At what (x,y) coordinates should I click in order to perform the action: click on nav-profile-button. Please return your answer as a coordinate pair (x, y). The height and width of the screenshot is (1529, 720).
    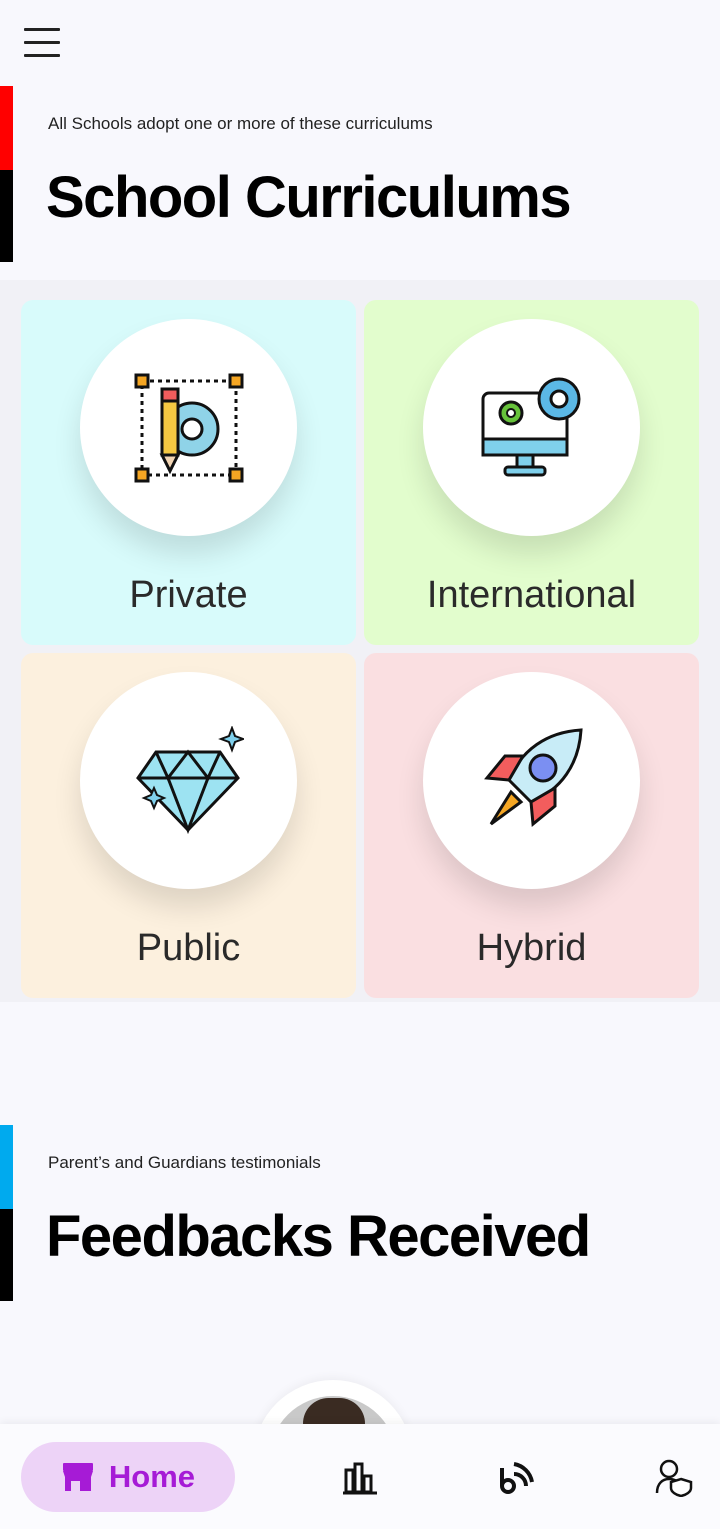
    Looking at the image, I should click on (674, 1478).